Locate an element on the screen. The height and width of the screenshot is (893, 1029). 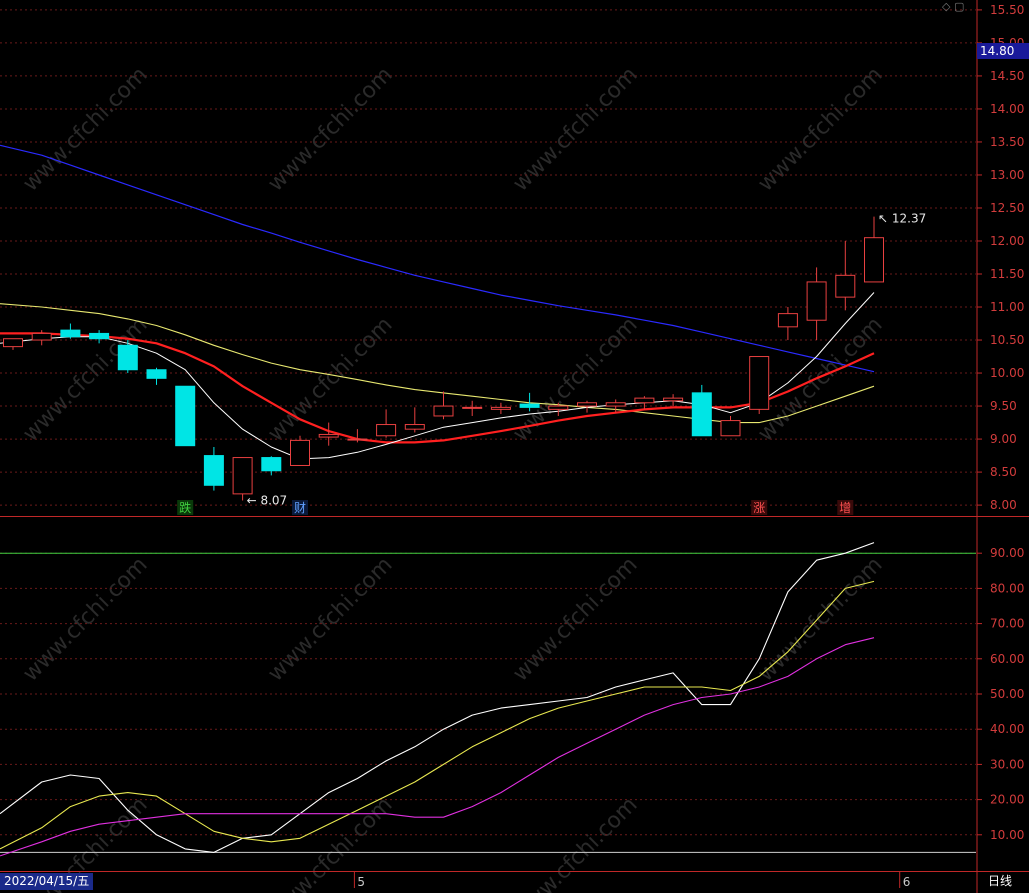
x-tick-label: 5 is located at coordinates (361, 882).